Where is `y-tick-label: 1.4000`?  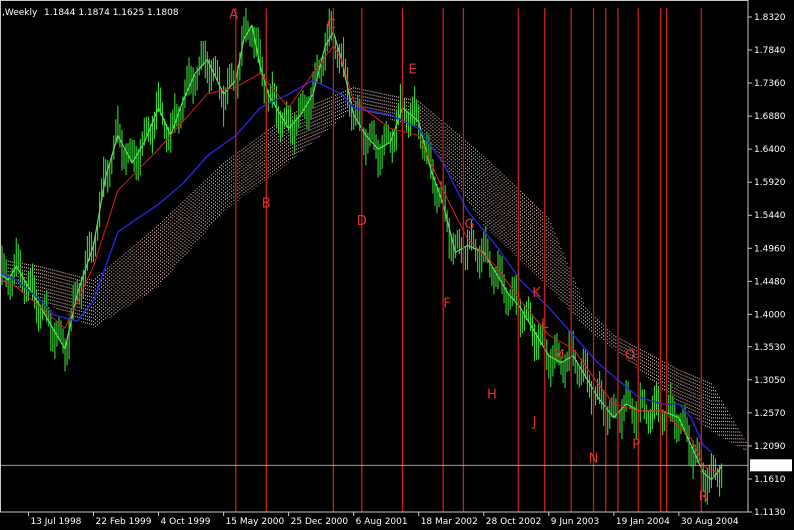 y-tick-label: 1.4000 is located at coordinates (770, 315).